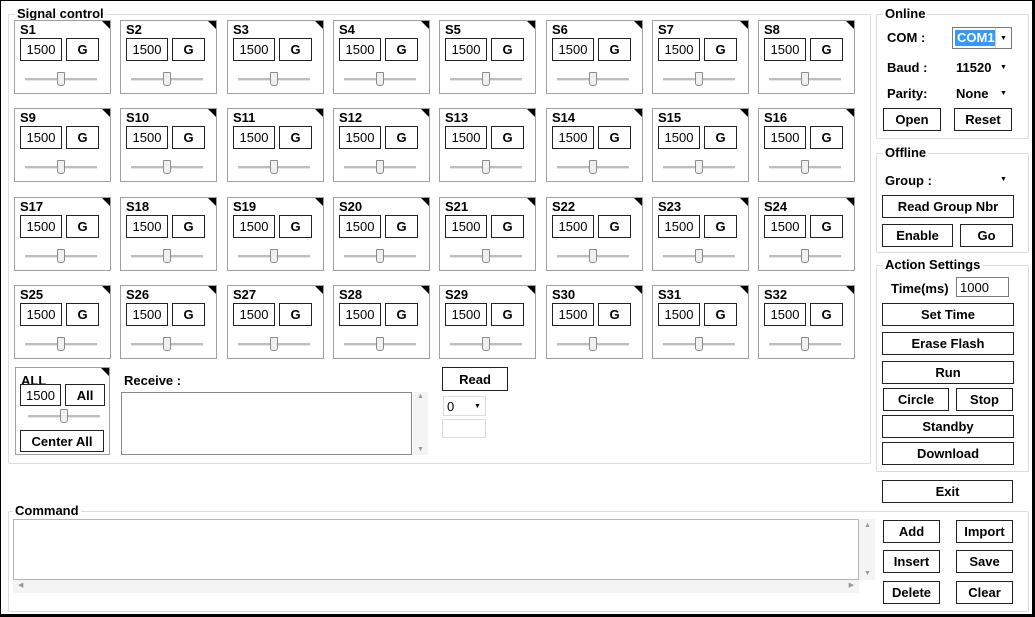 This screenshot has height=617, width=1035. Describe the element at coordinates (436, 549) in the screenshot. I see `command-textarea` at that location.